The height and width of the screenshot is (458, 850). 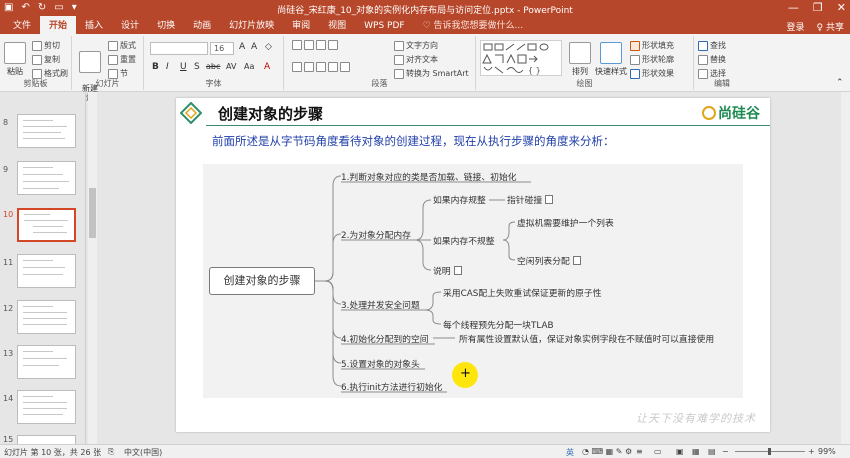 I want to click on grow-font-icon: A, so click(x=242, y=47).